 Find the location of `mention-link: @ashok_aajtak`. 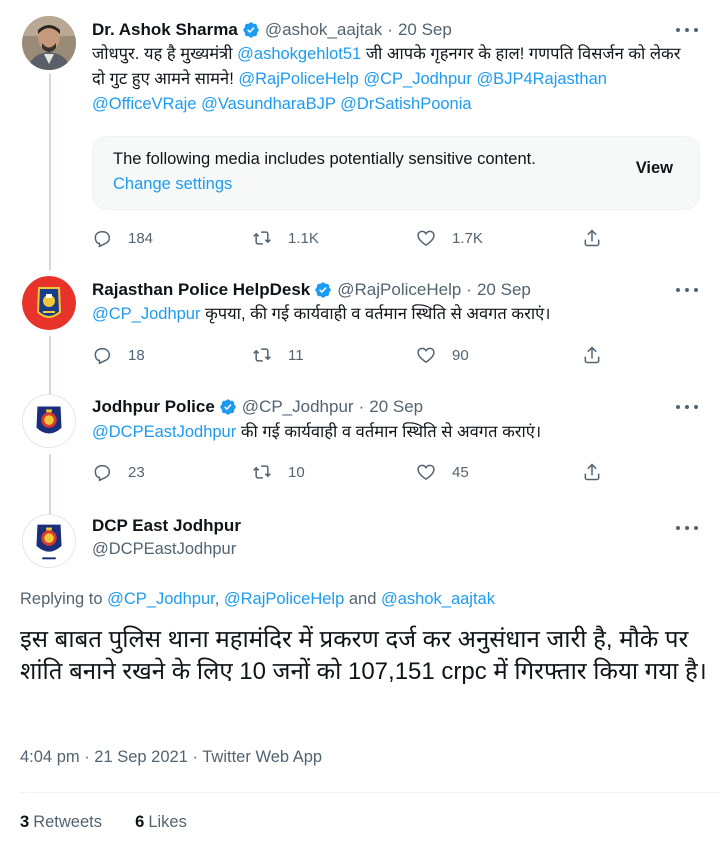

mention-link: @ashok_aajtak is located at coordinates (438, 599).